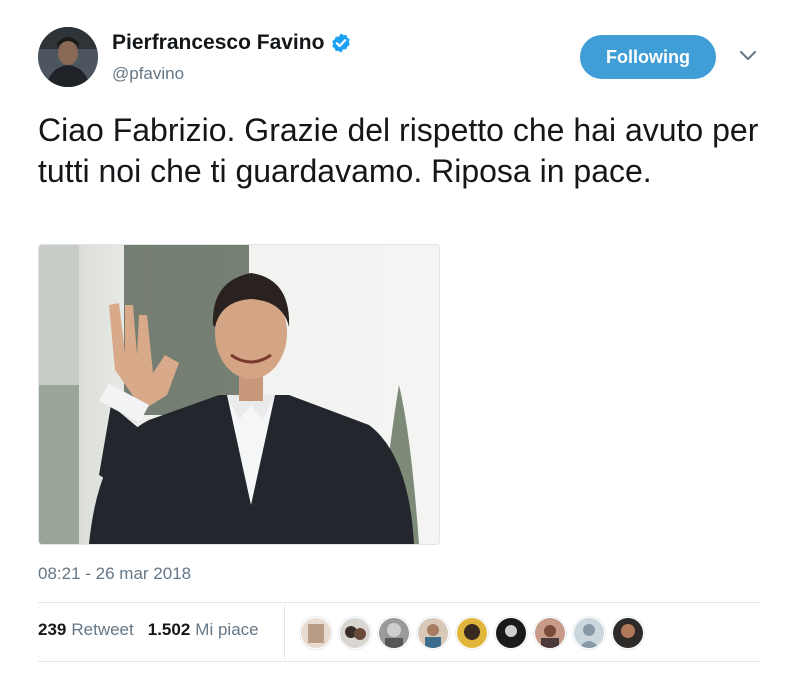 The height and width of the screenshot is (677, 800). I want to click on like-count: 1.502, so click(169, 630).